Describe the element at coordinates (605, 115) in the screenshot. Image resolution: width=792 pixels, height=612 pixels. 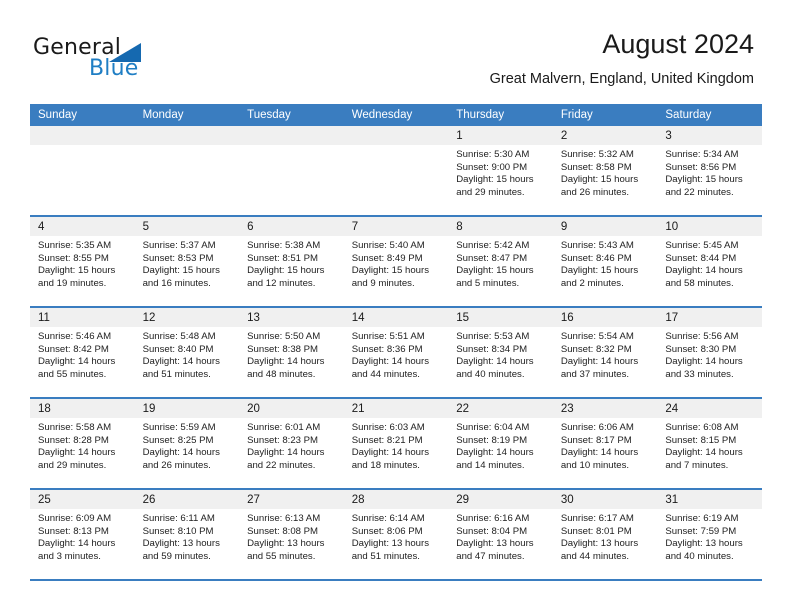
I see `weekday-header-friday: Friday` at that location.